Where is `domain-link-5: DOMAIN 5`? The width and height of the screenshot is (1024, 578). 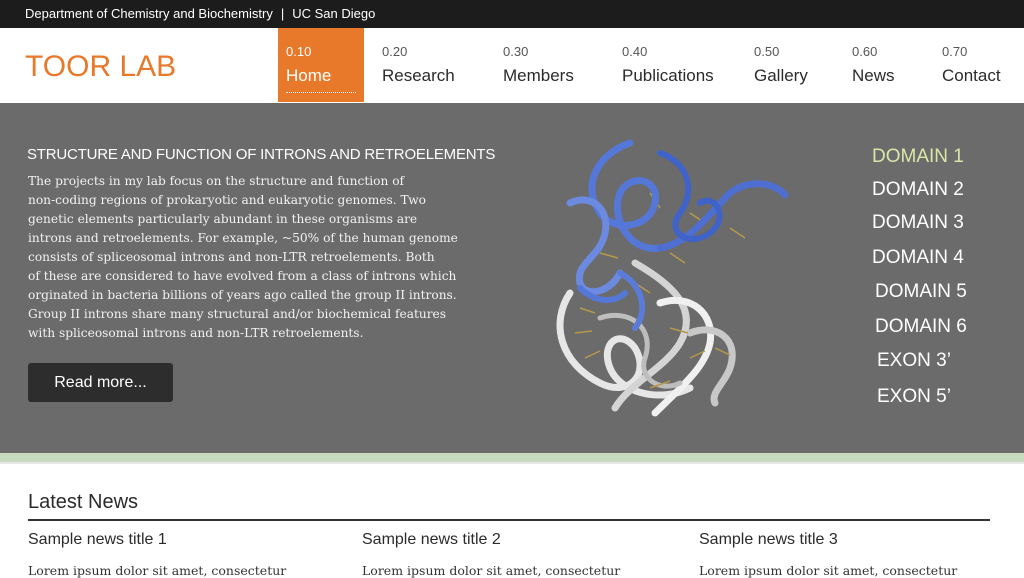
domain-link-5: DOMAIN 5 is located at coordinates (921, 292).